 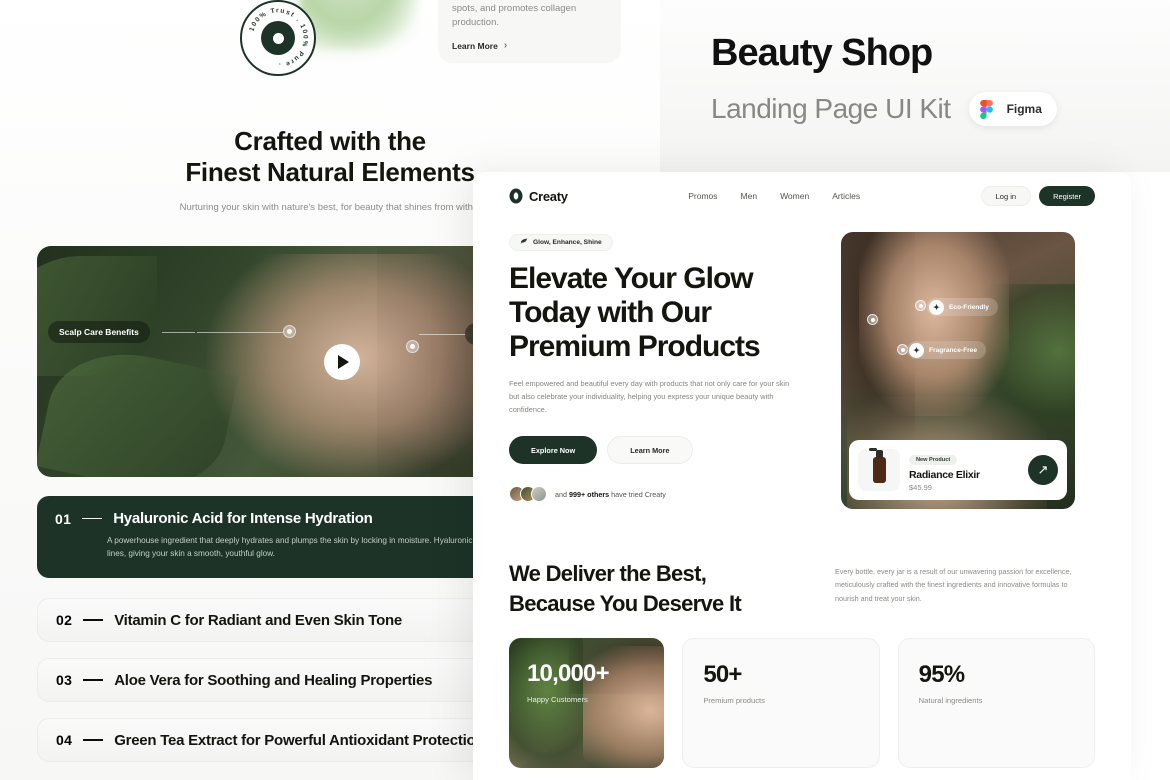 I want to click on page-subtitle-row: Landing Page UI Kit Figma, so click(x=884, y=109).